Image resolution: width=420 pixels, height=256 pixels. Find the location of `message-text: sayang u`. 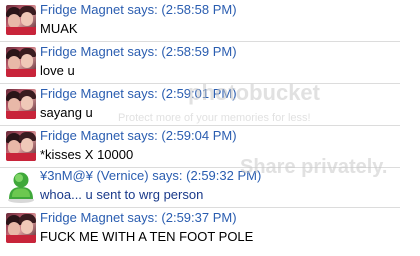

message-text: sayang u is located at coordinates (66, 112).